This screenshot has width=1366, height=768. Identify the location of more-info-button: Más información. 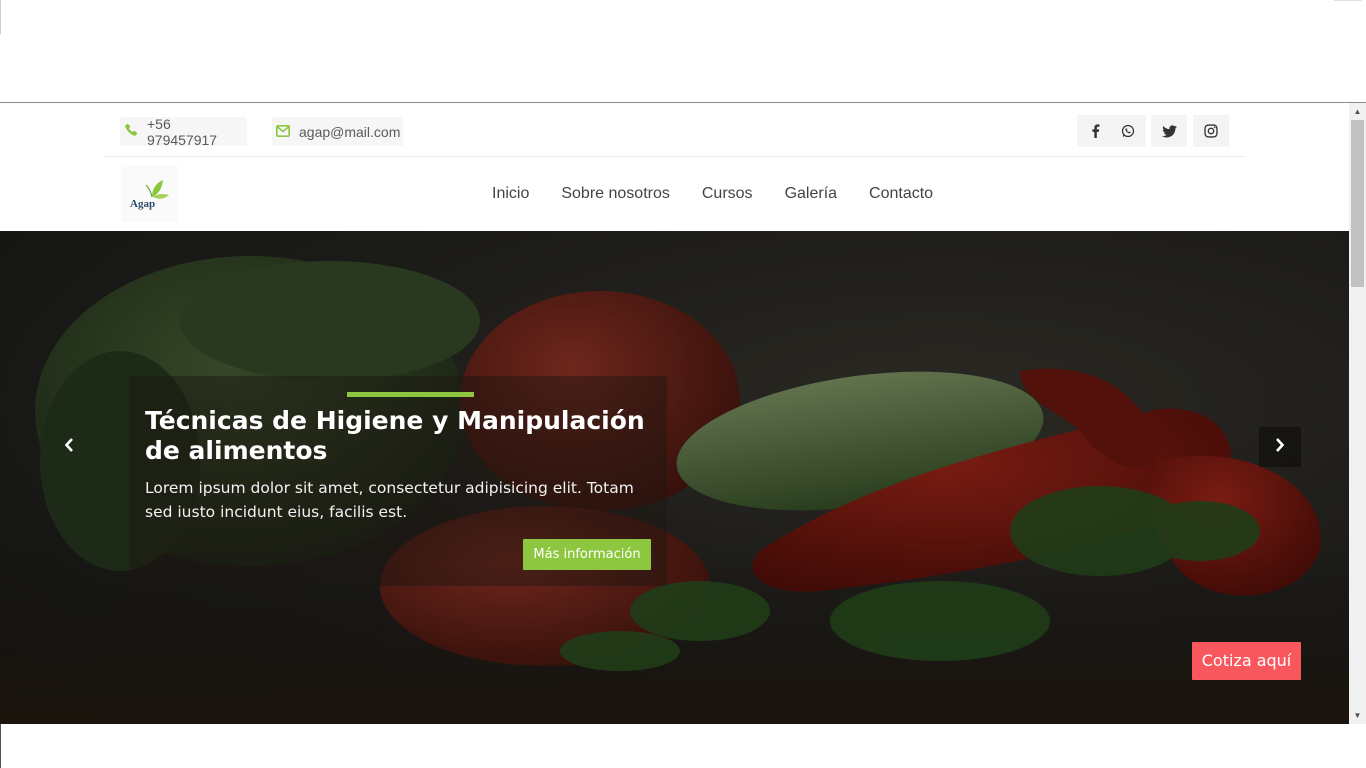
(587, 554).